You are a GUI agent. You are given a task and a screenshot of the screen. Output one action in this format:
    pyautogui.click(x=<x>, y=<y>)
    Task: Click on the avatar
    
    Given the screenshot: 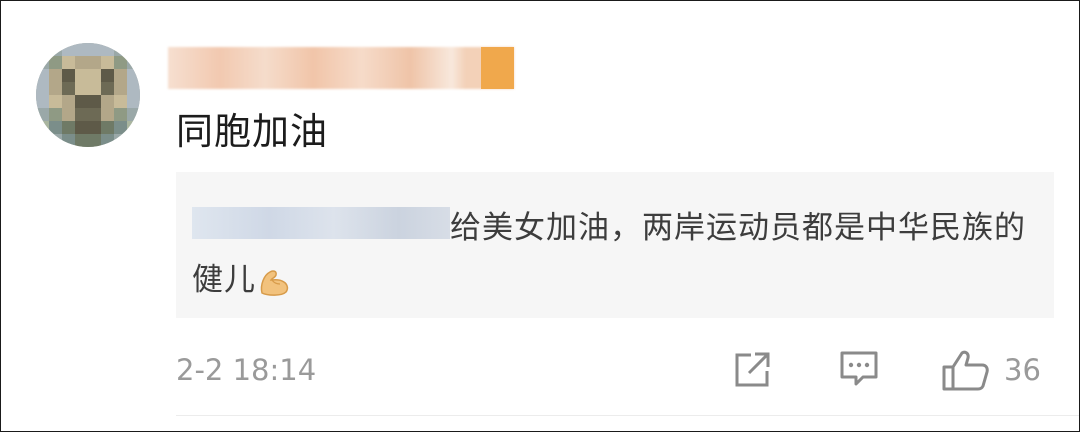 What is the action you would take?
    pyautogui.click(x=88, y=95)
    